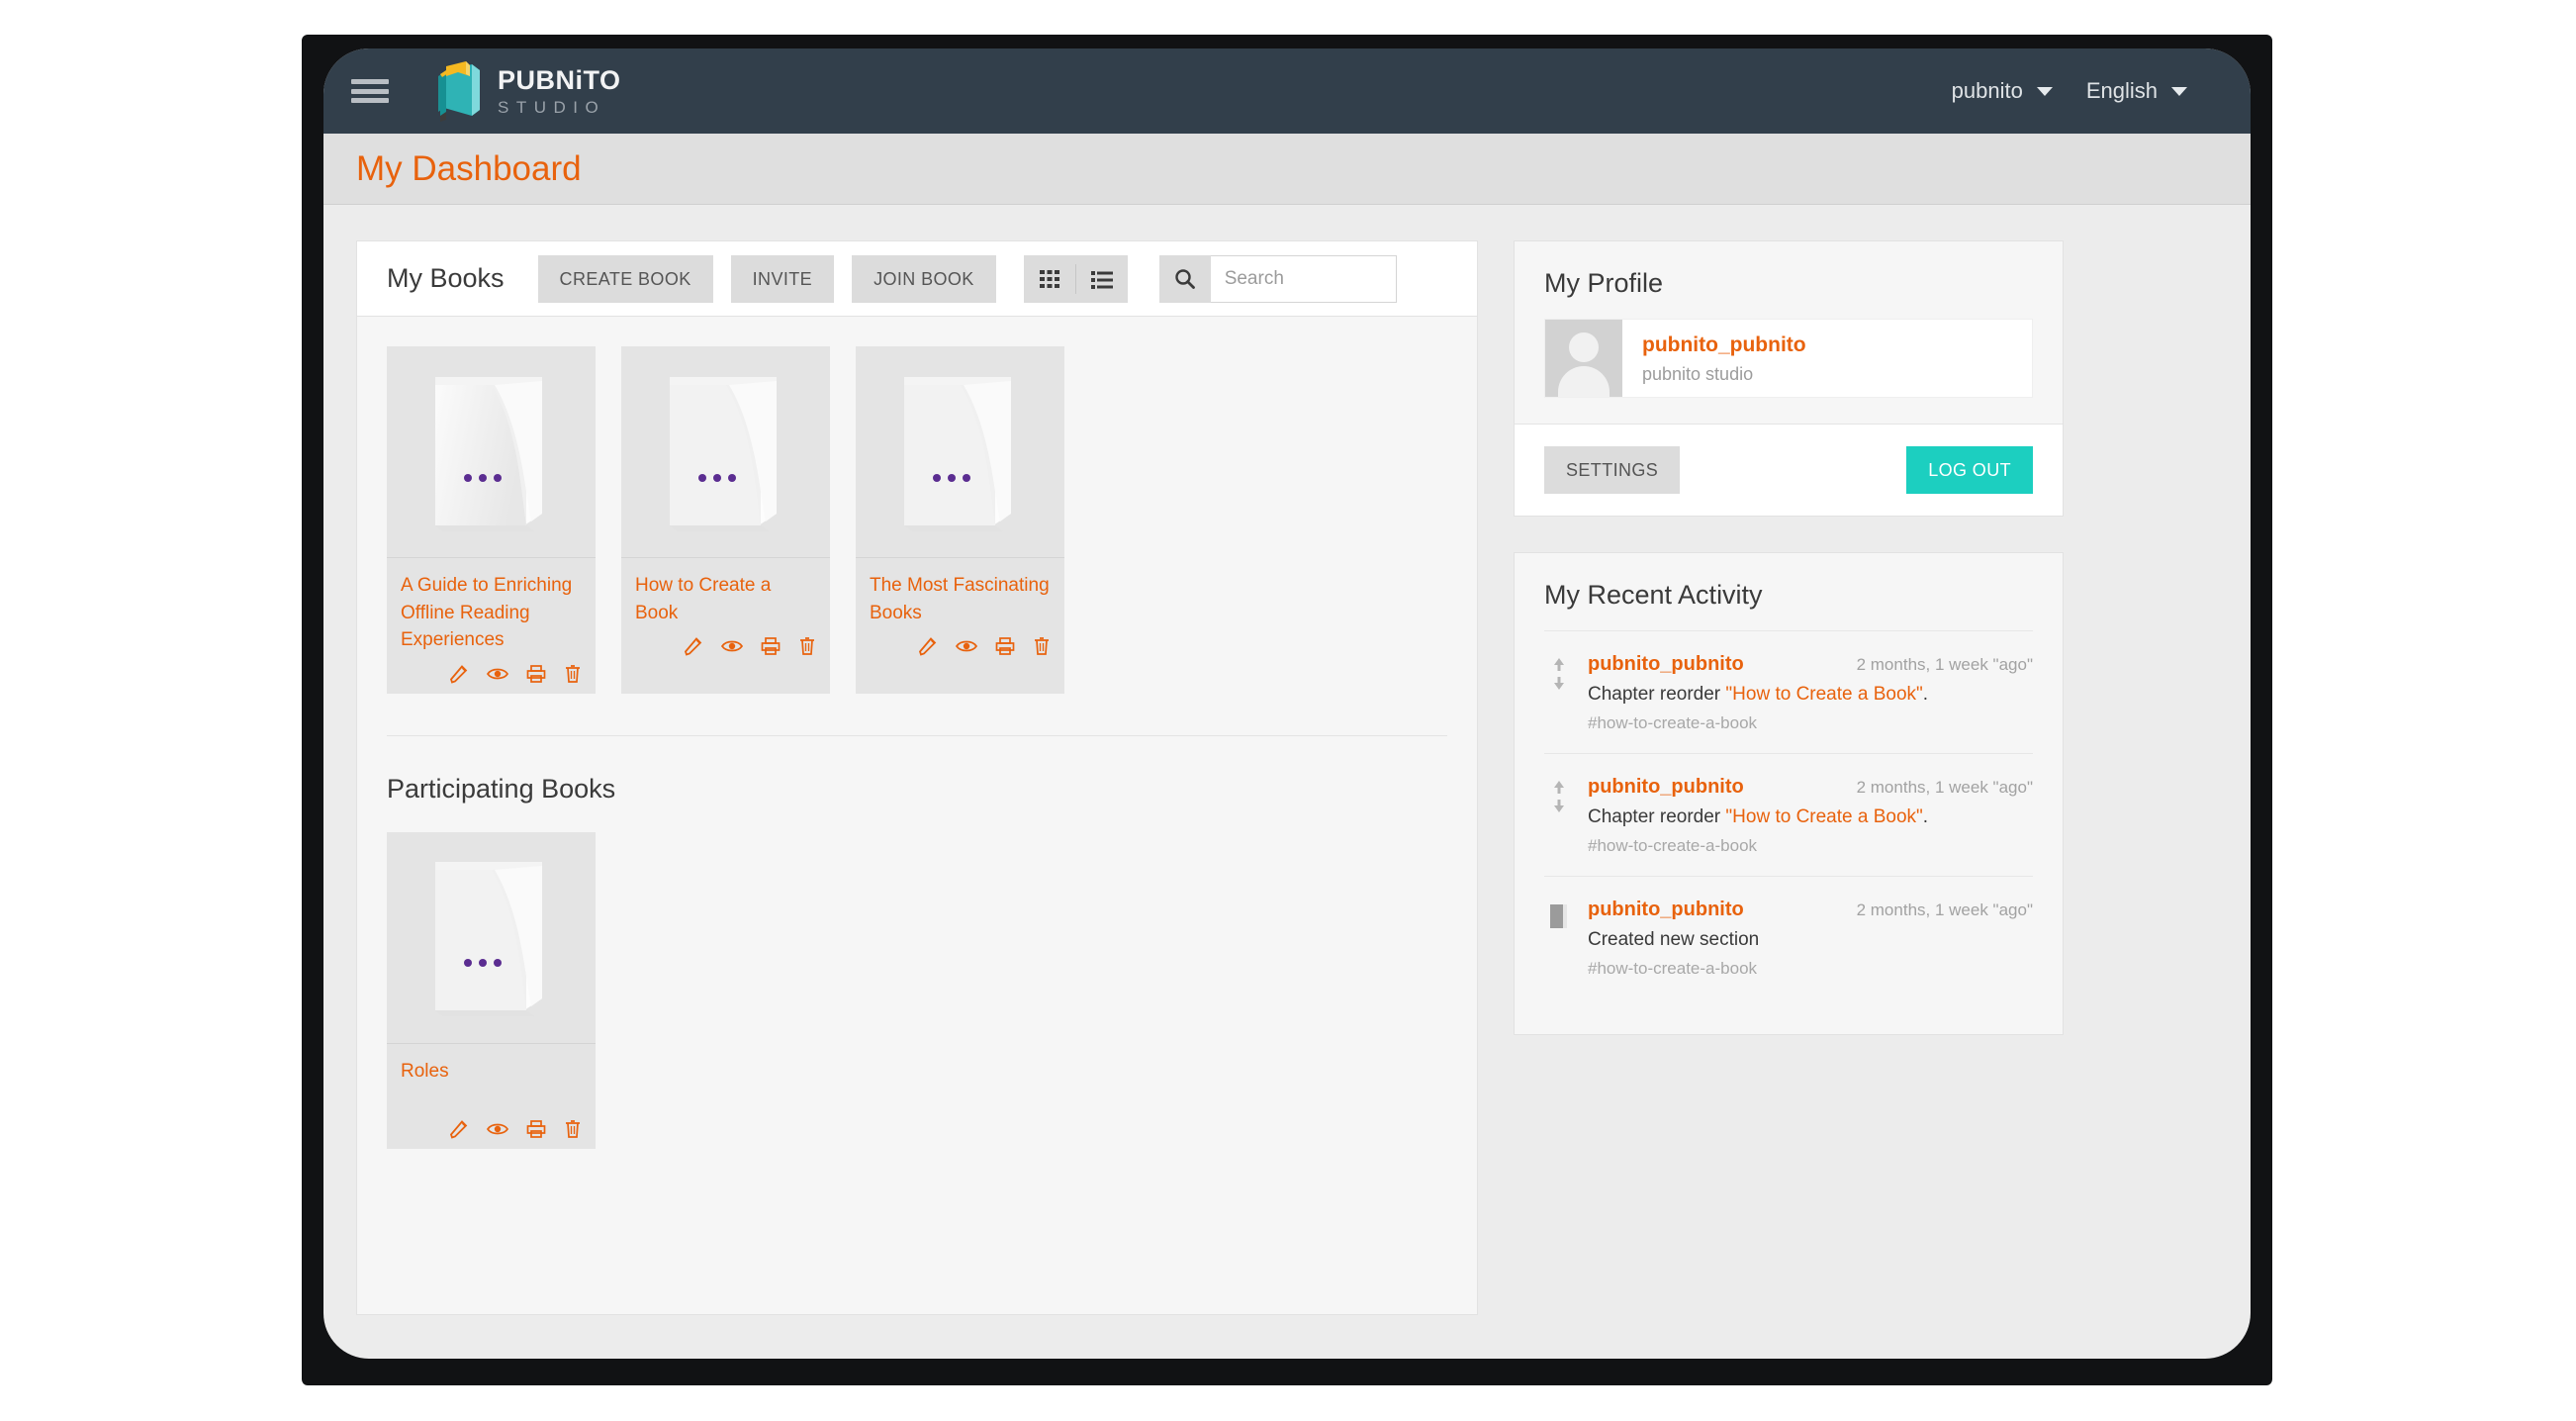 The width and height of the screenshot is (2576, 1421). Describe the element at coordinates (1604, 283) in the screenshot. I see `my-profile-heading: My Profile` at that location.